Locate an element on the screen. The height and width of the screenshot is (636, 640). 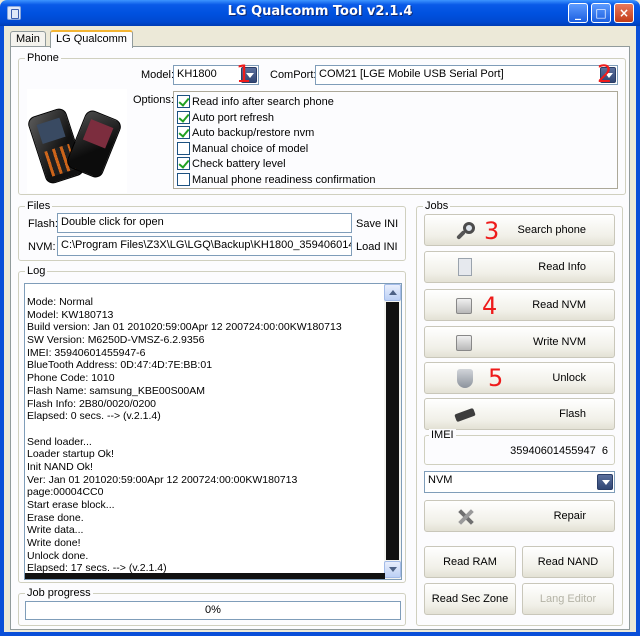
load-ini-button: Load INI is located at coordinates (377, 247).